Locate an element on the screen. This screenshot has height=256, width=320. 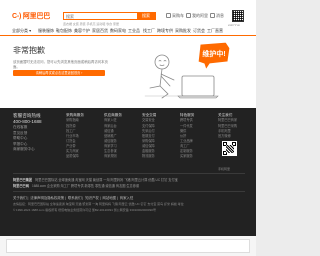
footer-link: 法律声明及隐私权政策 is located at coordinates (47, 198).